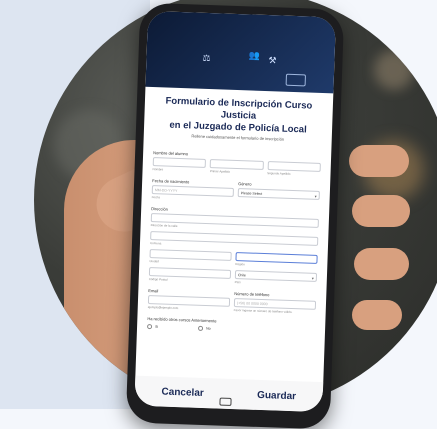  I want to click on radio-yes-label: Si, so click(157, 326).